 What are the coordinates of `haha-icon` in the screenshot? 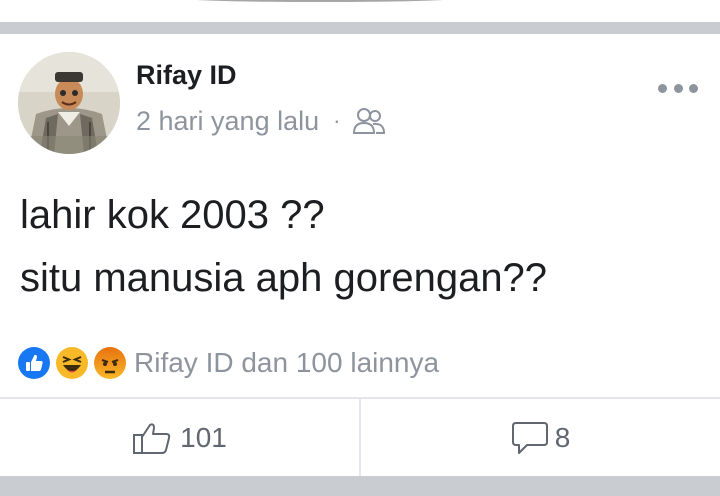 It's located at (72, 363).